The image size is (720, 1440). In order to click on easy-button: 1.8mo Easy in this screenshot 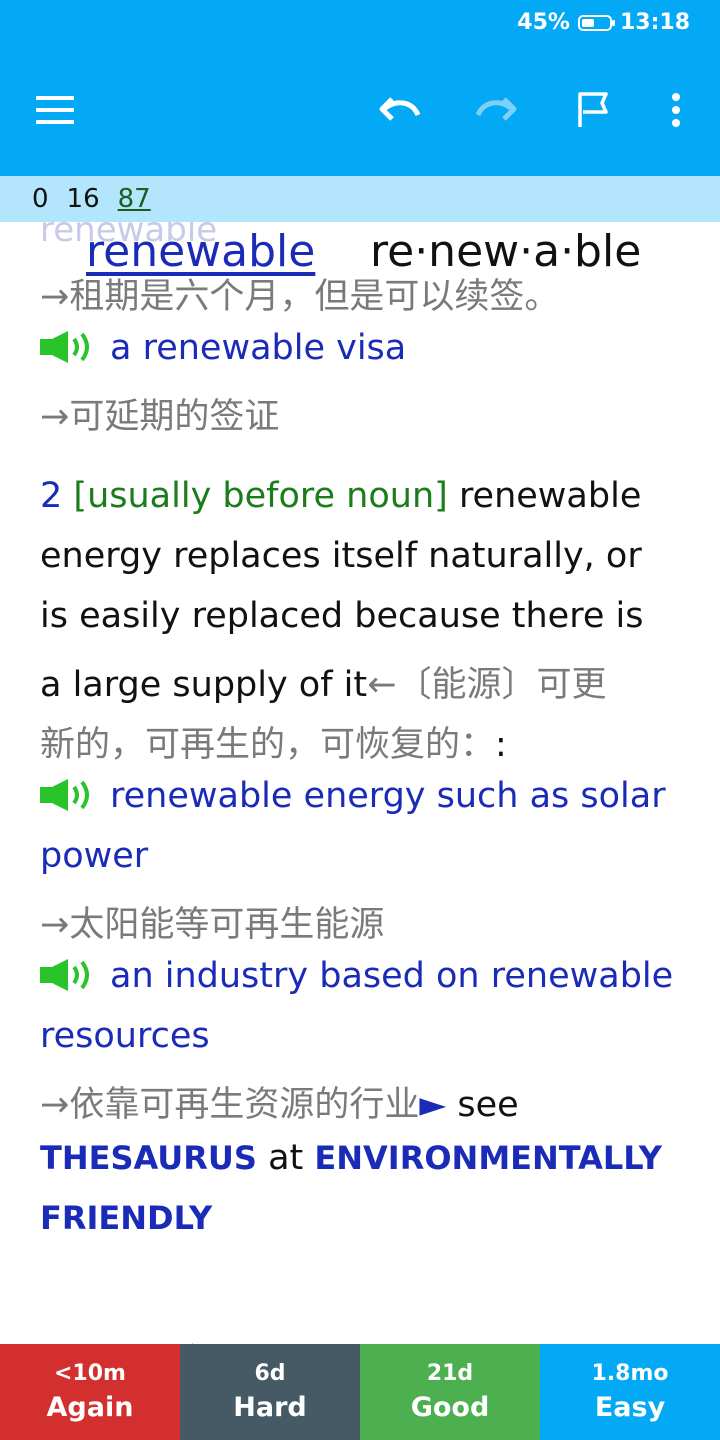, I will do `click(630, 1392)`.